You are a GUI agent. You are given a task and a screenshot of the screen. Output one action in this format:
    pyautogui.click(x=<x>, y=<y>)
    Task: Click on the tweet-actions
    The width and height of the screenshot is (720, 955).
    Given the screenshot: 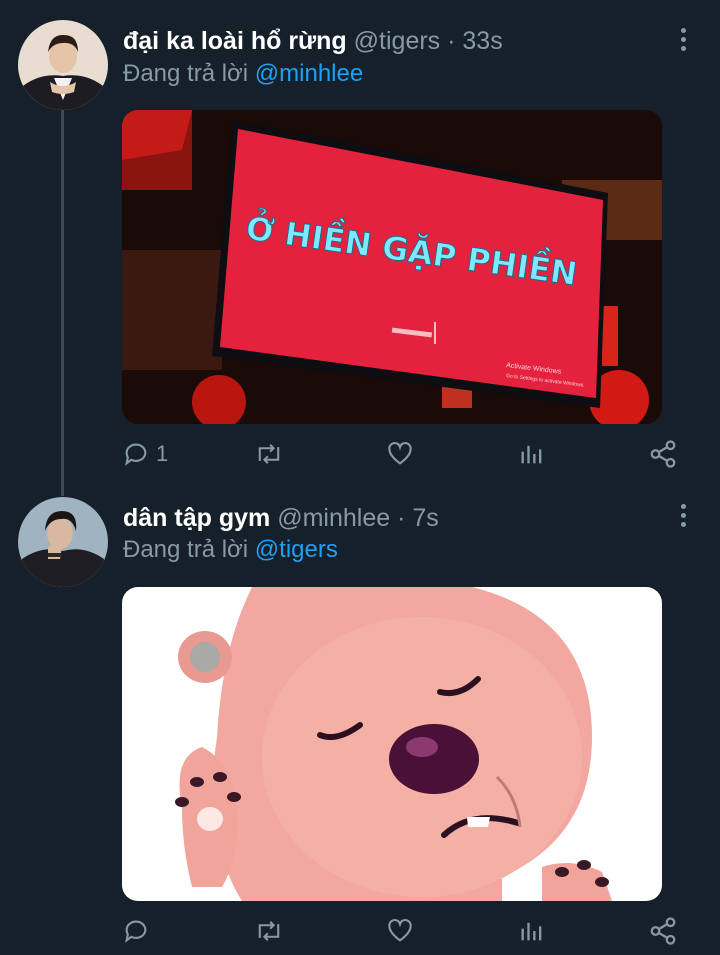 What is the action you would take?
    pyautogui.click(x=402, y=931)
    